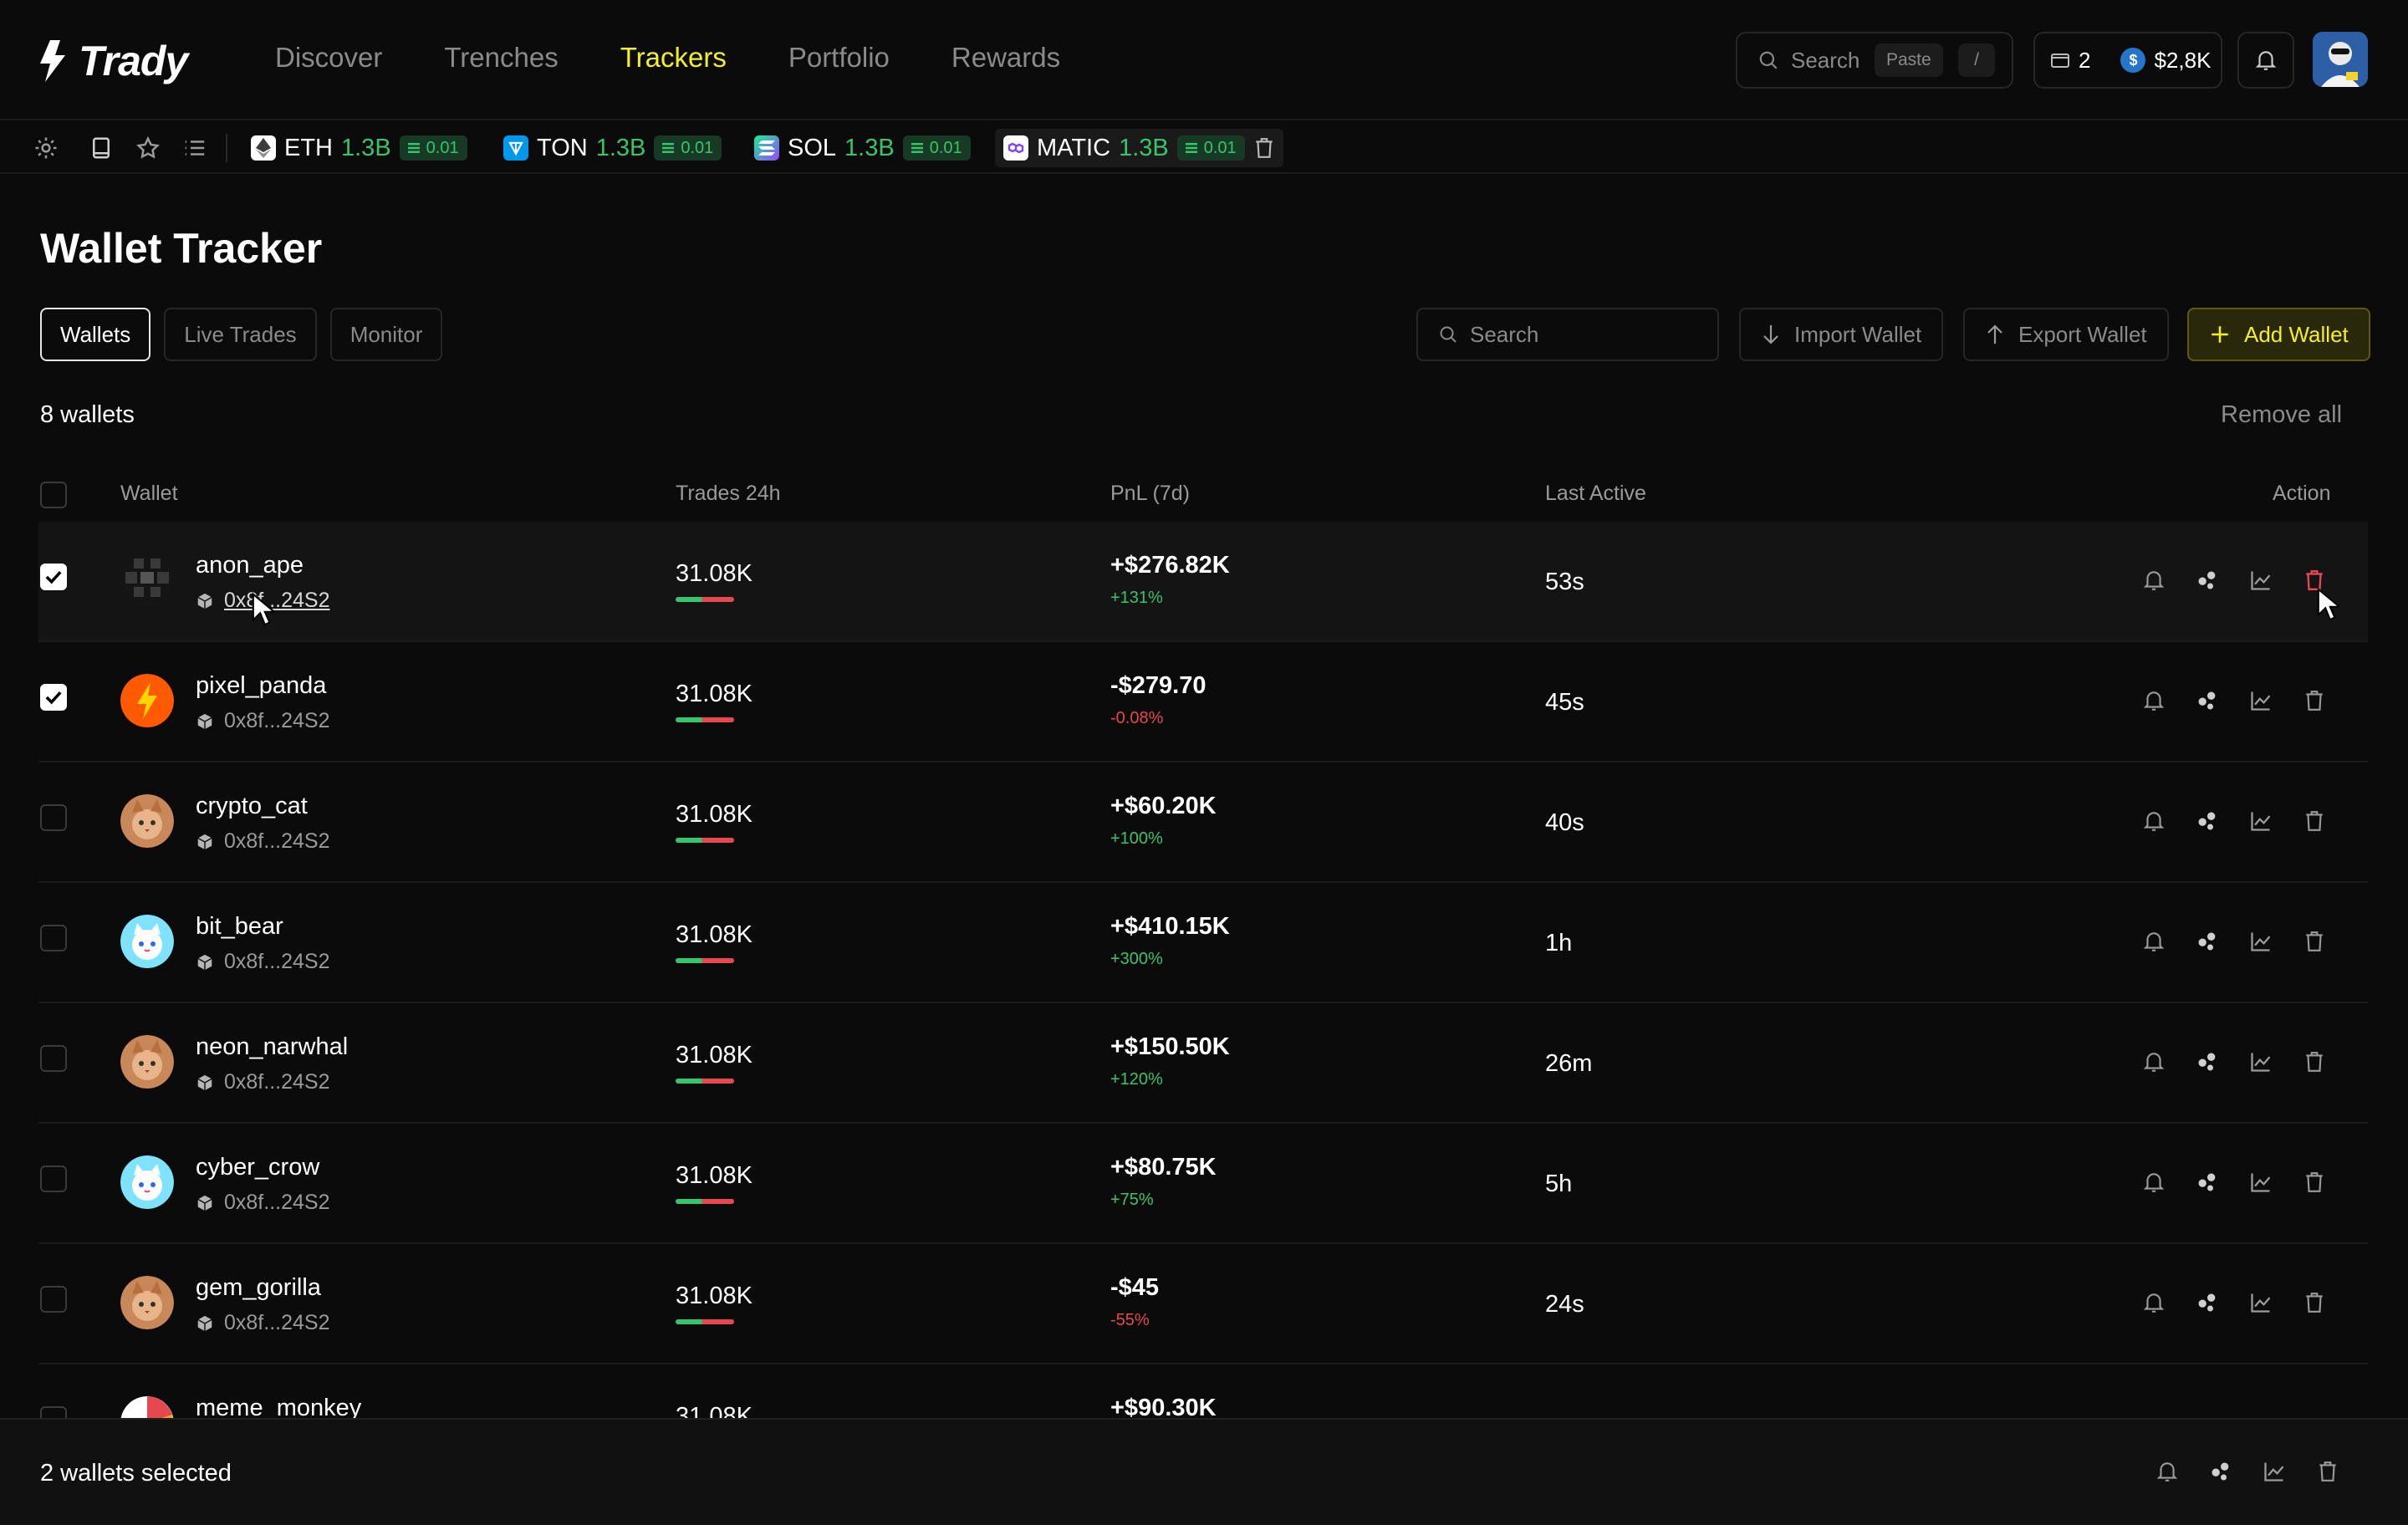 This screenshot has width=2408, height=1525. Describe the element at coordinates (46, 148) in the screenshot. I see `settings-icon` at that location.